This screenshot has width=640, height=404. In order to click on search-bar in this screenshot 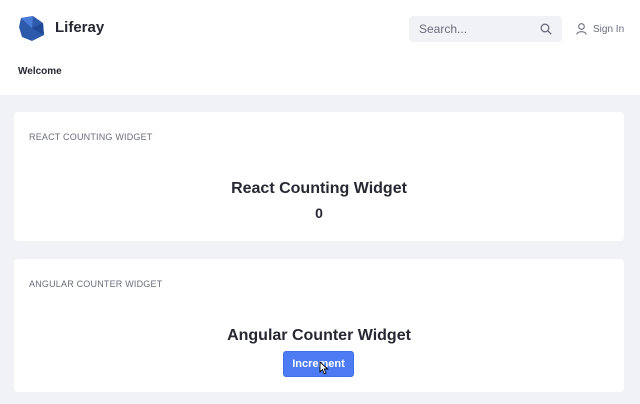, I will do `click(485, 29)`.